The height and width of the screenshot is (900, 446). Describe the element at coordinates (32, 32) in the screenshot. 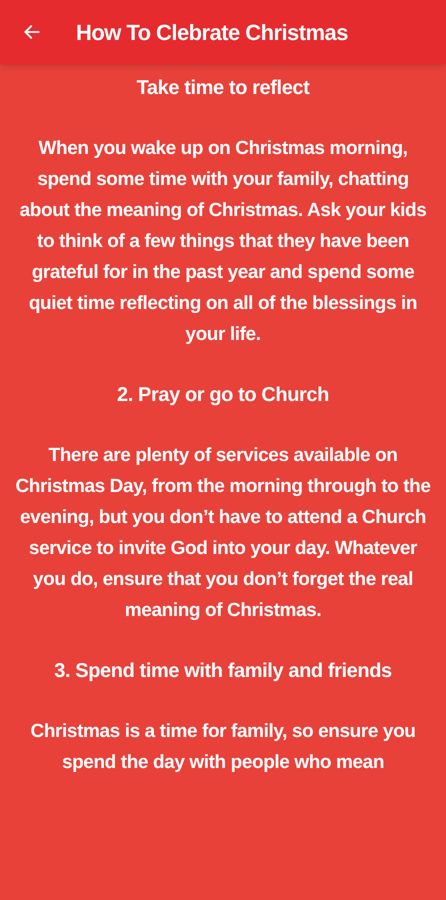

I see `back-arrow-icon` at that location.